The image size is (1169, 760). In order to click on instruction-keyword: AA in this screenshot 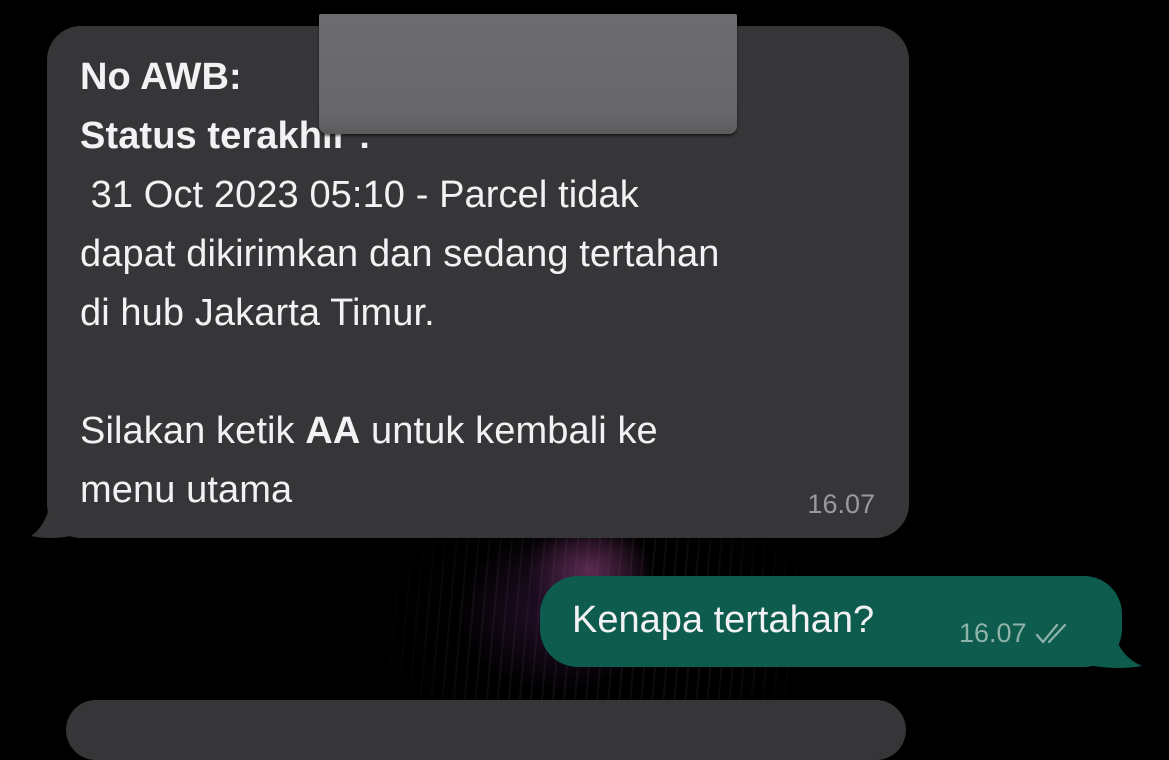, I will do `click(333, 431)`.